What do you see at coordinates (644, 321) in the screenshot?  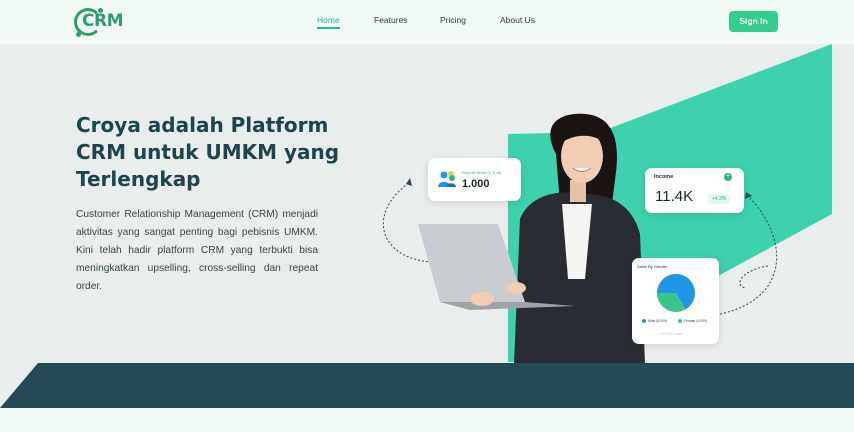 I see `legend-male-dot` at bounding box center [644, 321].